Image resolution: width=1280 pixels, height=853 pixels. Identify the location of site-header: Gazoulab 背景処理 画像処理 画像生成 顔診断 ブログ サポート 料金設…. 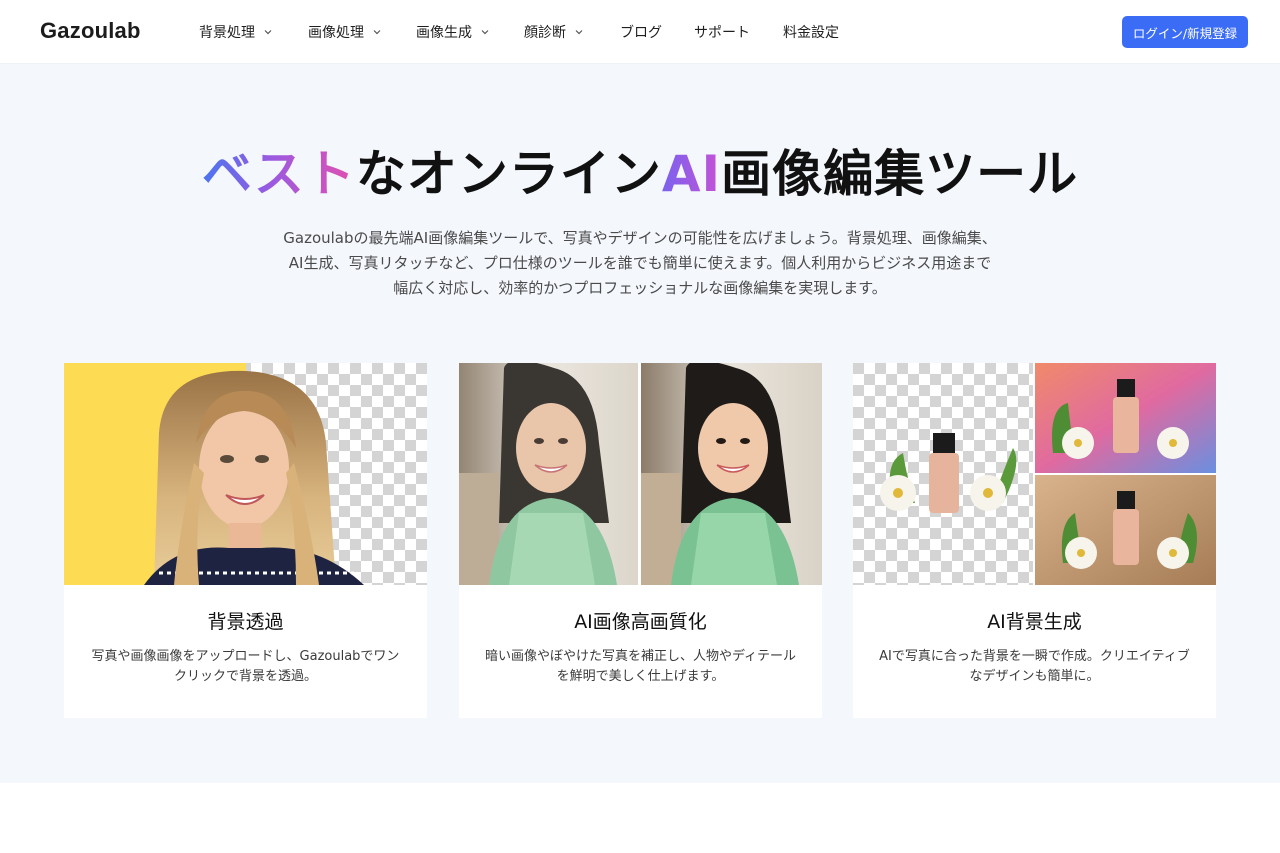
(640, 32).